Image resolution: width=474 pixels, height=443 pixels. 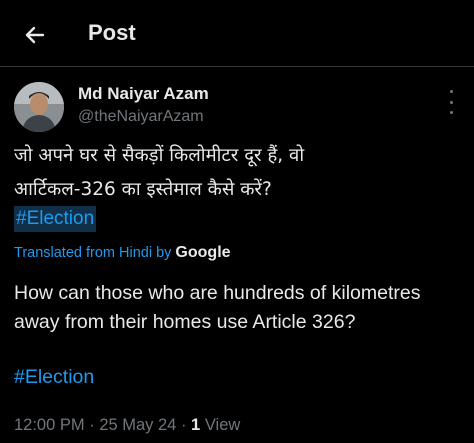 I want to click on view-count: 1, so click(x=195, y=425).